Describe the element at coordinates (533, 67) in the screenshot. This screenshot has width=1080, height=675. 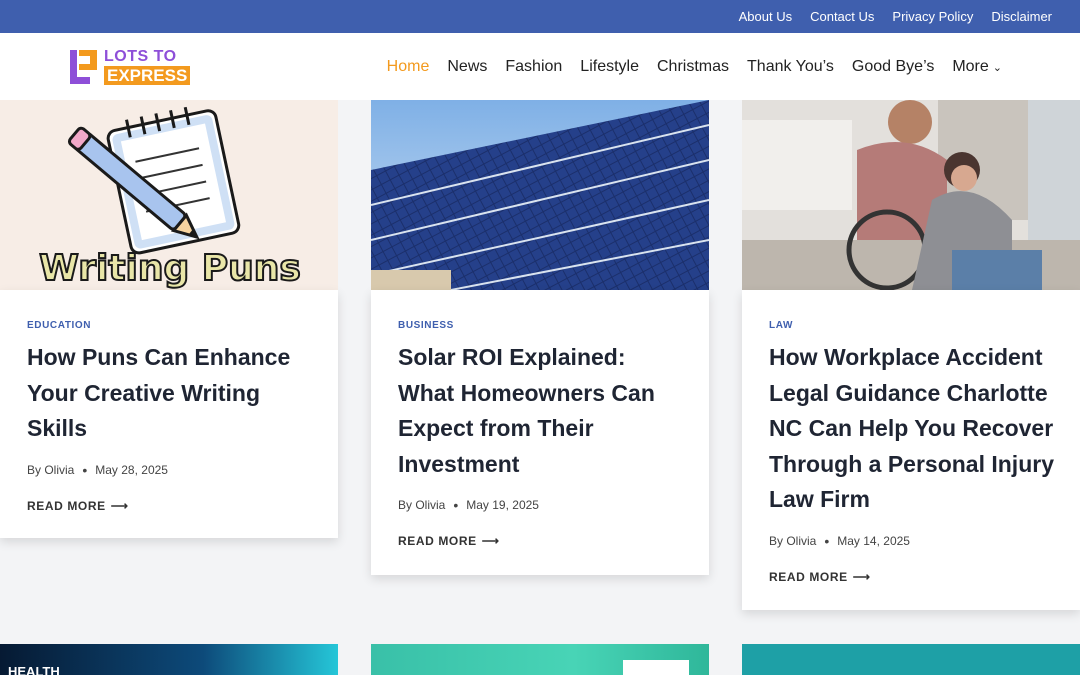
I see `nav-item-fashion: Fashion` at that location.